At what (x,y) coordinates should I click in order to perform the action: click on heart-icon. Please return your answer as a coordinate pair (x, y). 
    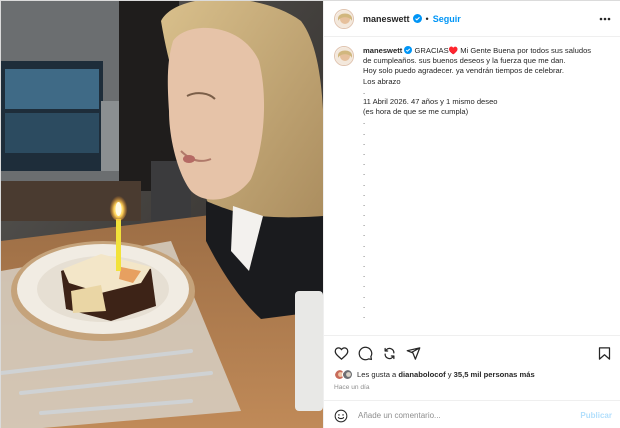
    Looking at the image, I should click on (341, 353).